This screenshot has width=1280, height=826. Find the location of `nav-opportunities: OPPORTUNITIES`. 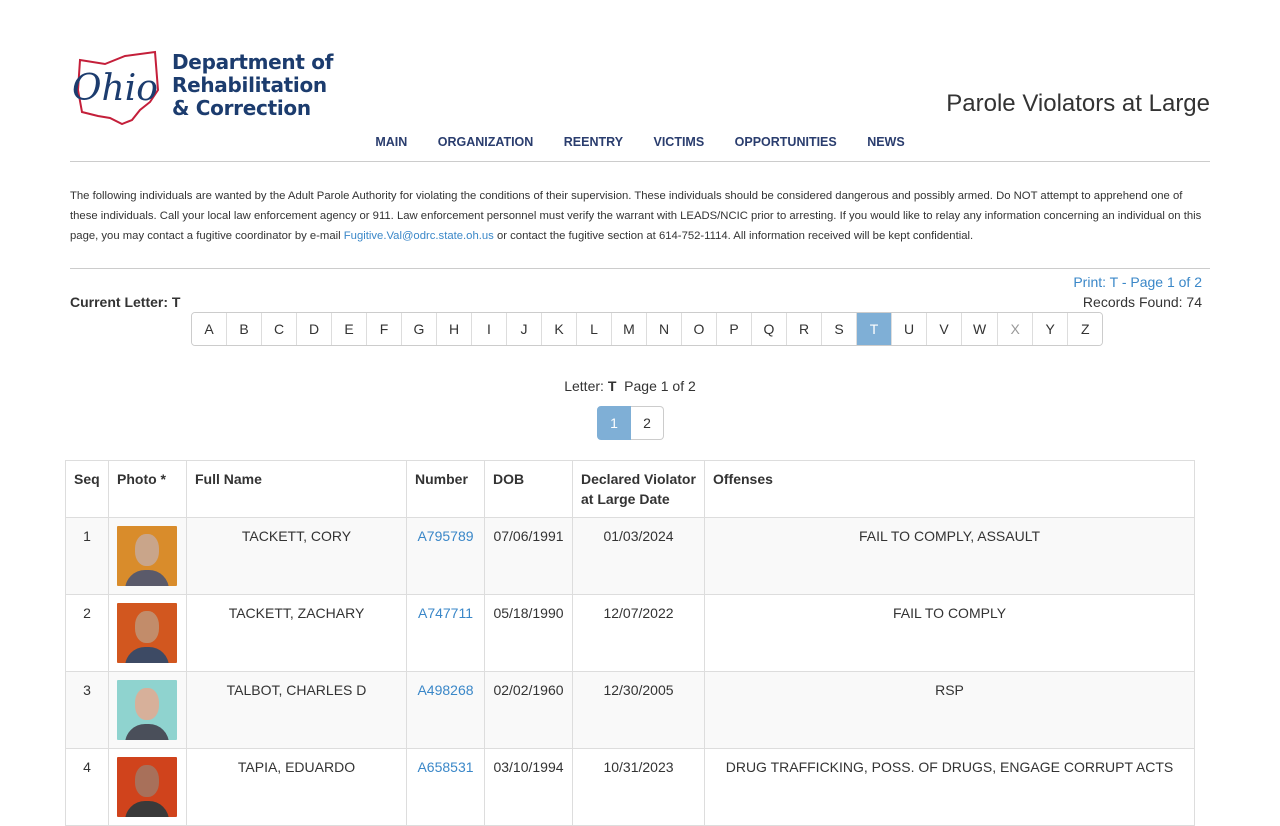

nav-opportunities: OPPORTUNITIES is located at coordinates (786, 142).